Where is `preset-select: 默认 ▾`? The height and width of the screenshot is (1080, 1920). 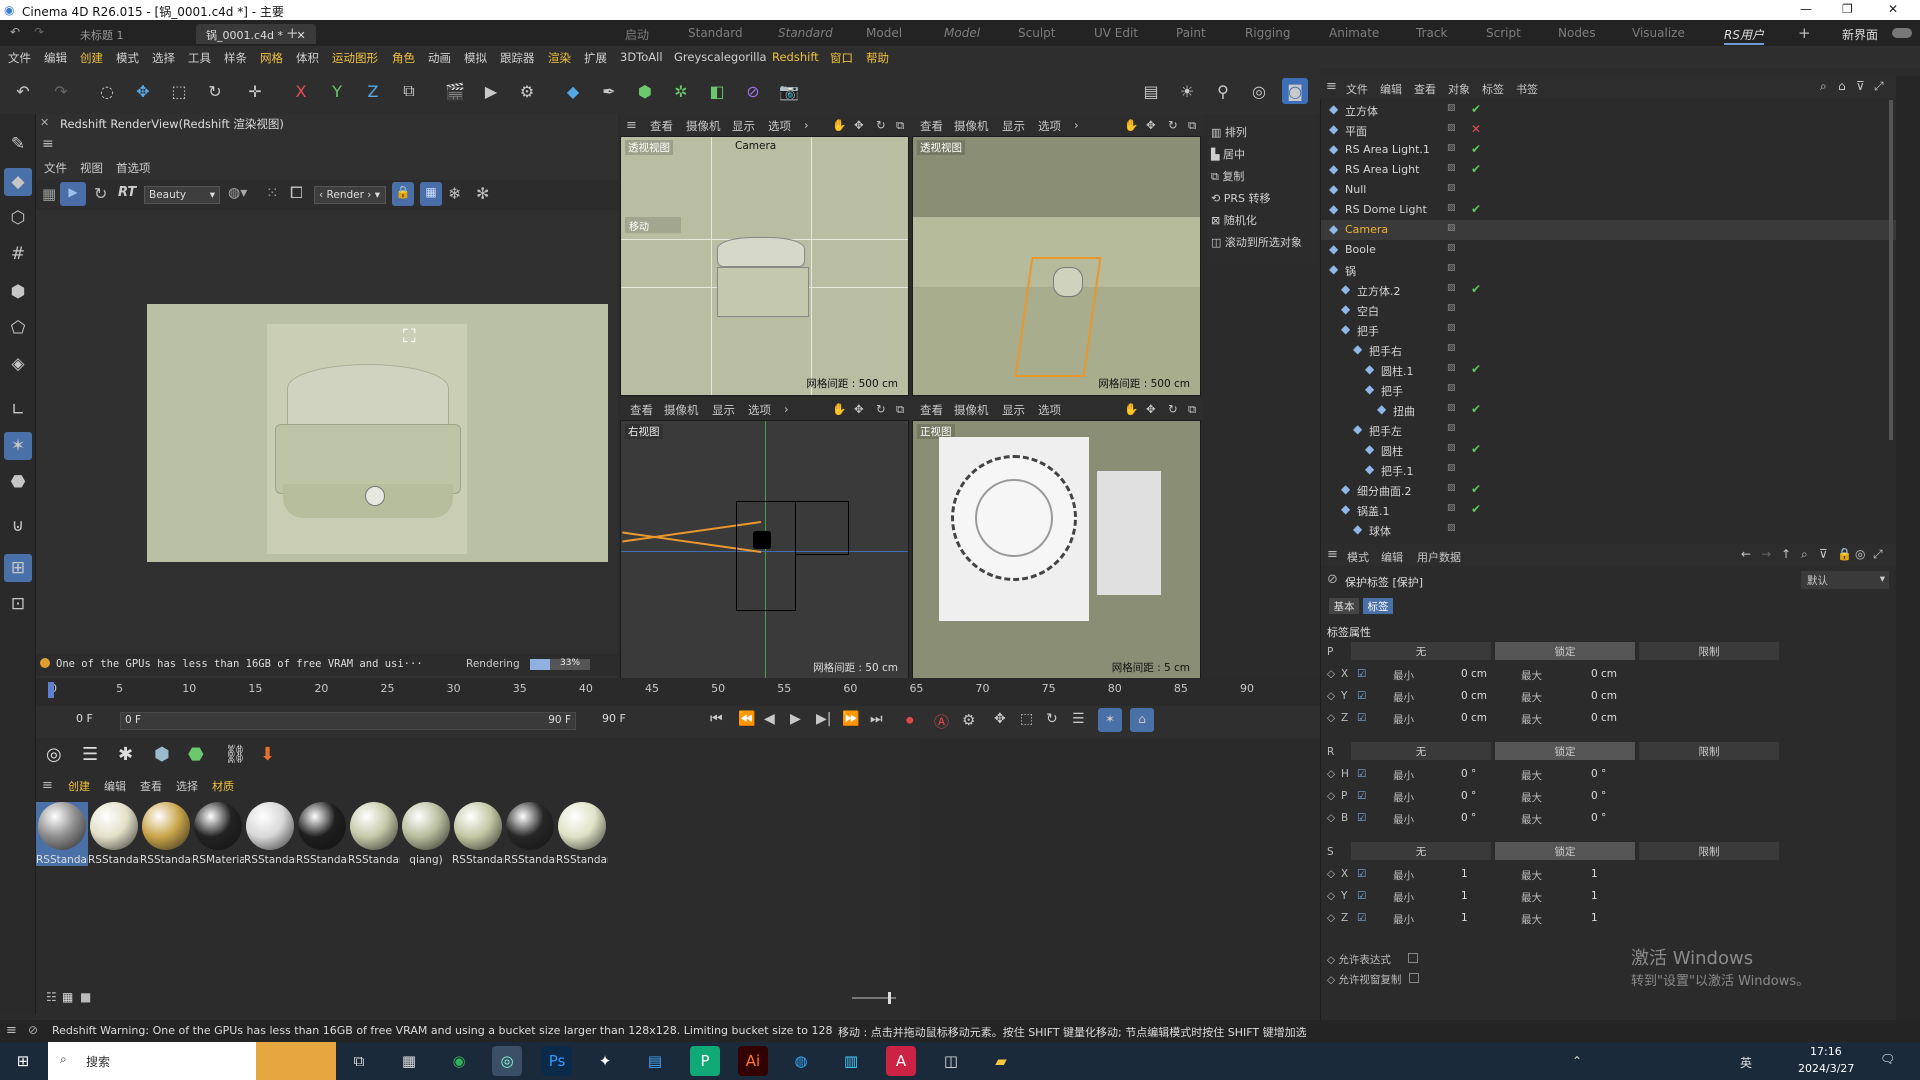 preset-select: 默认 ▾ is located at coordinates (1845, 580).